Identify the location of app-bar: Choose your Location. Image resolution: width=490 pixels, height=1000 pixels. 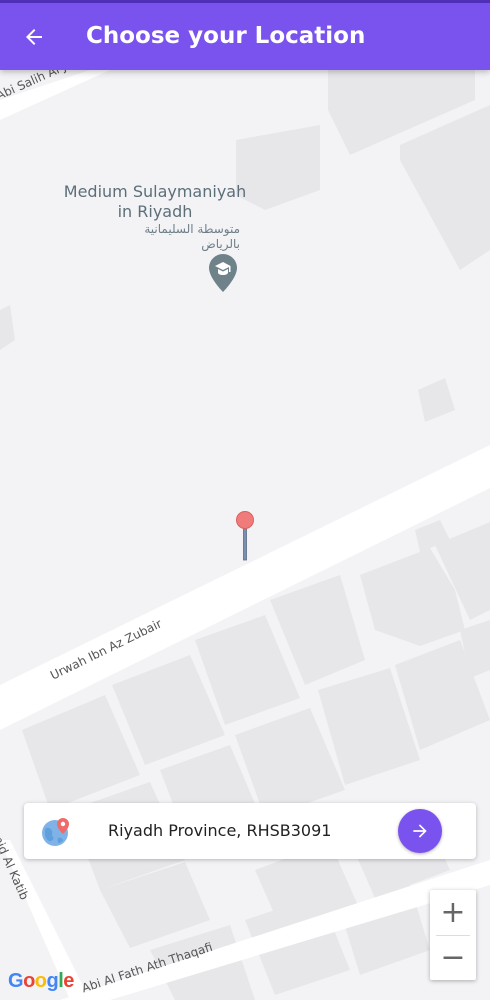
(245, 35).